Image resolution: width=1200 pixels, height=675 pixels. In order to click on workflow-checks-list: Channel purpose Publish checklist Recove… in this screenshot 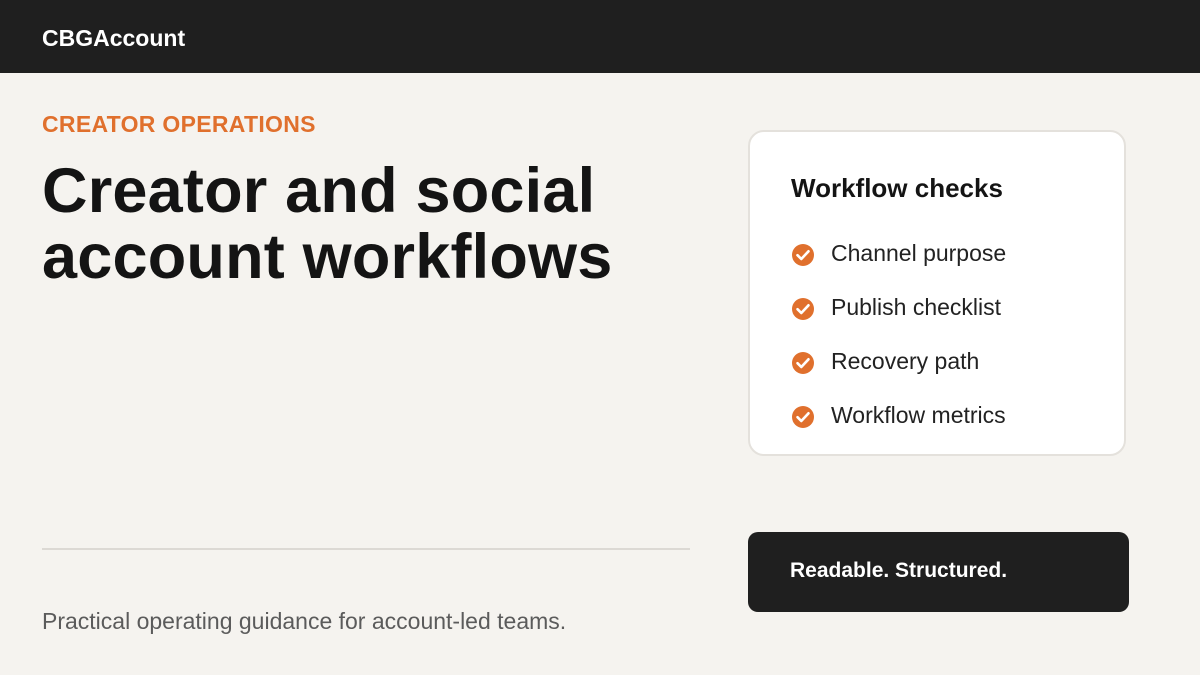, I will do `click(898, 334)`.